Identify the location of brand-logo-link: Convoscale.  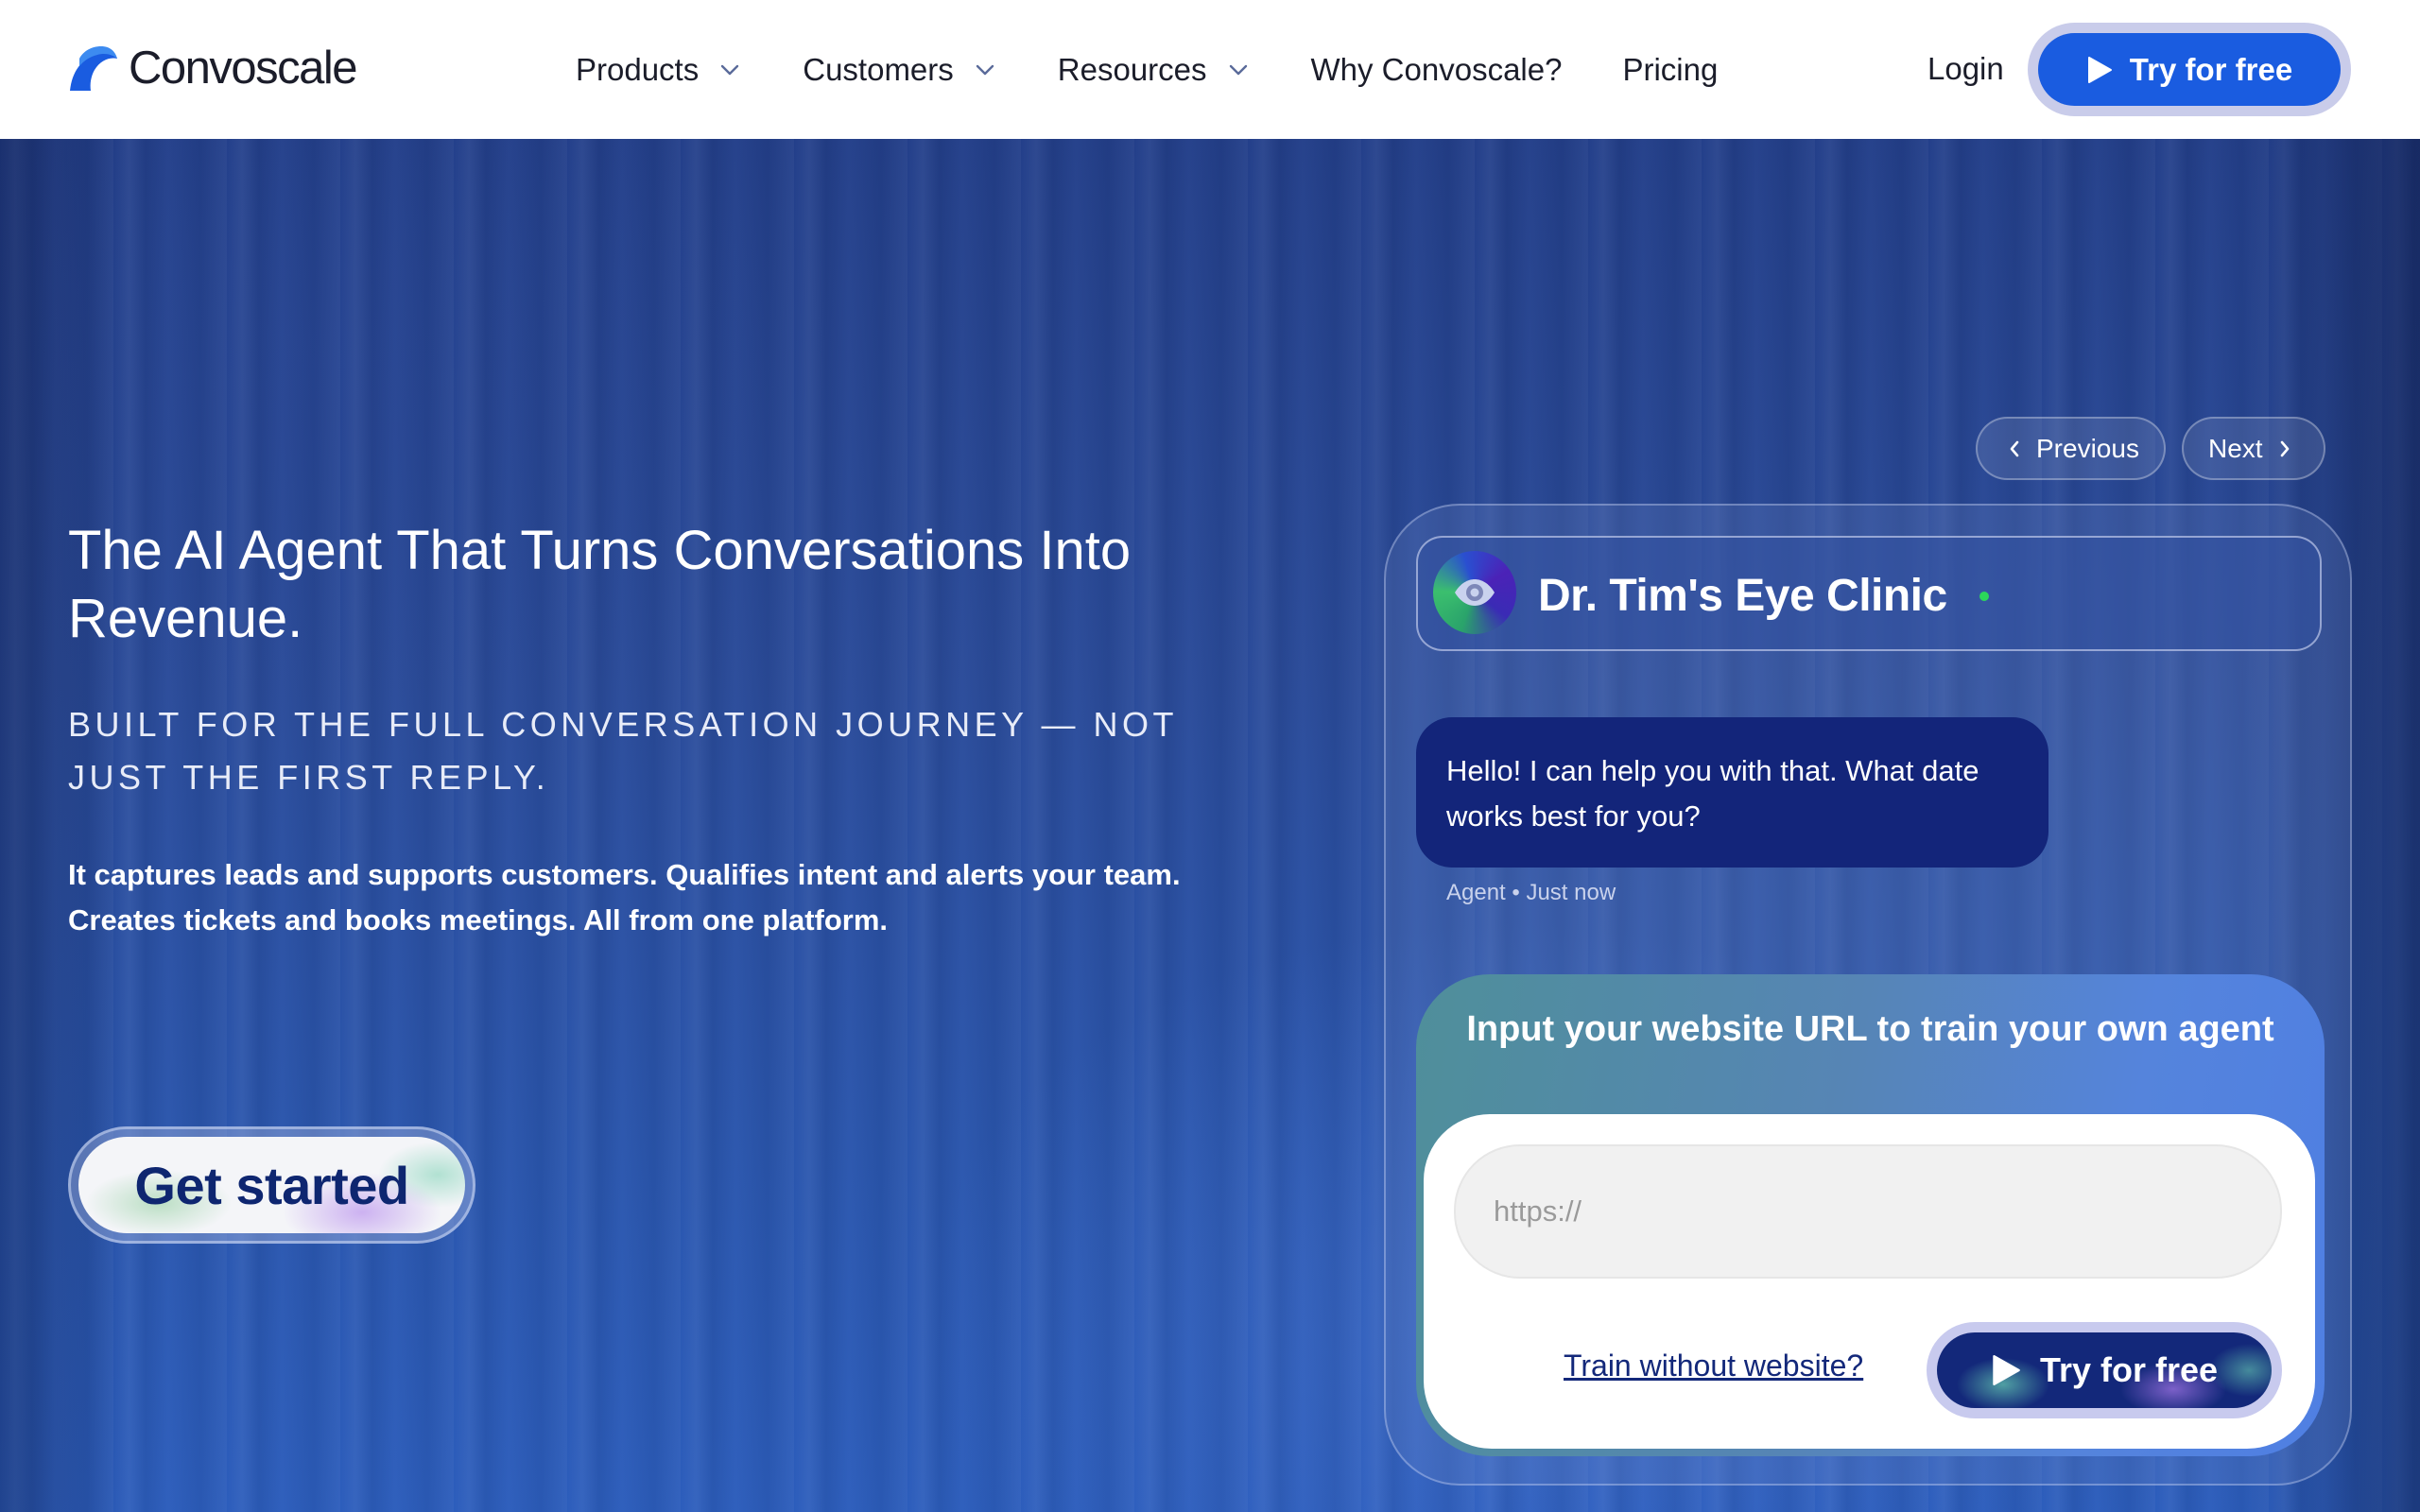
(212, 68).